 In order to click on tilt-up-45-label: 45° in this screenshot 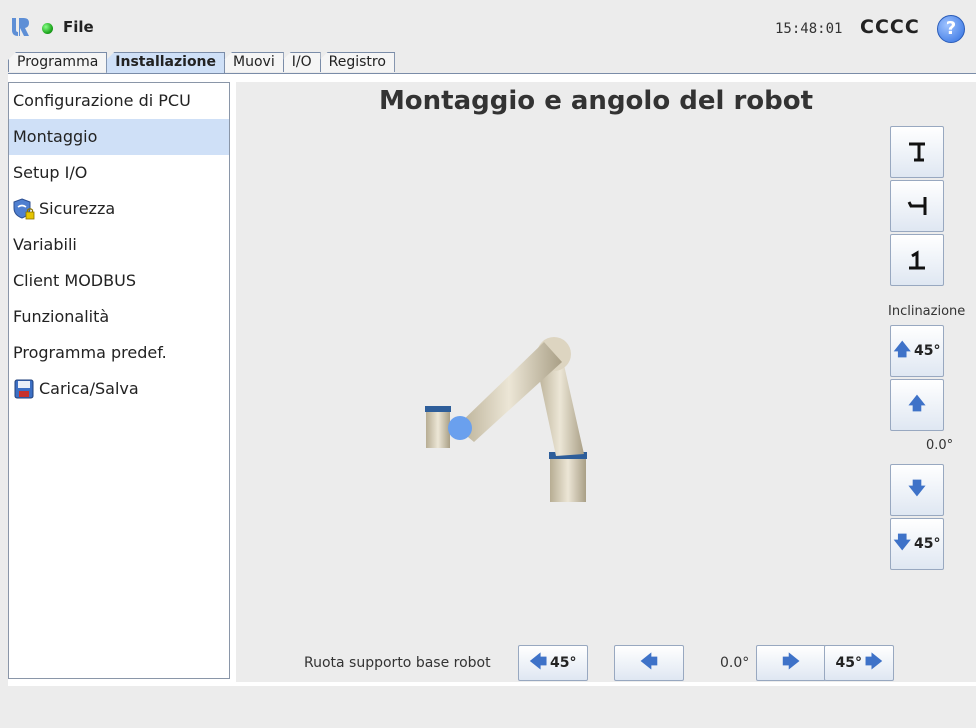, I will do `click(927, 351)`.